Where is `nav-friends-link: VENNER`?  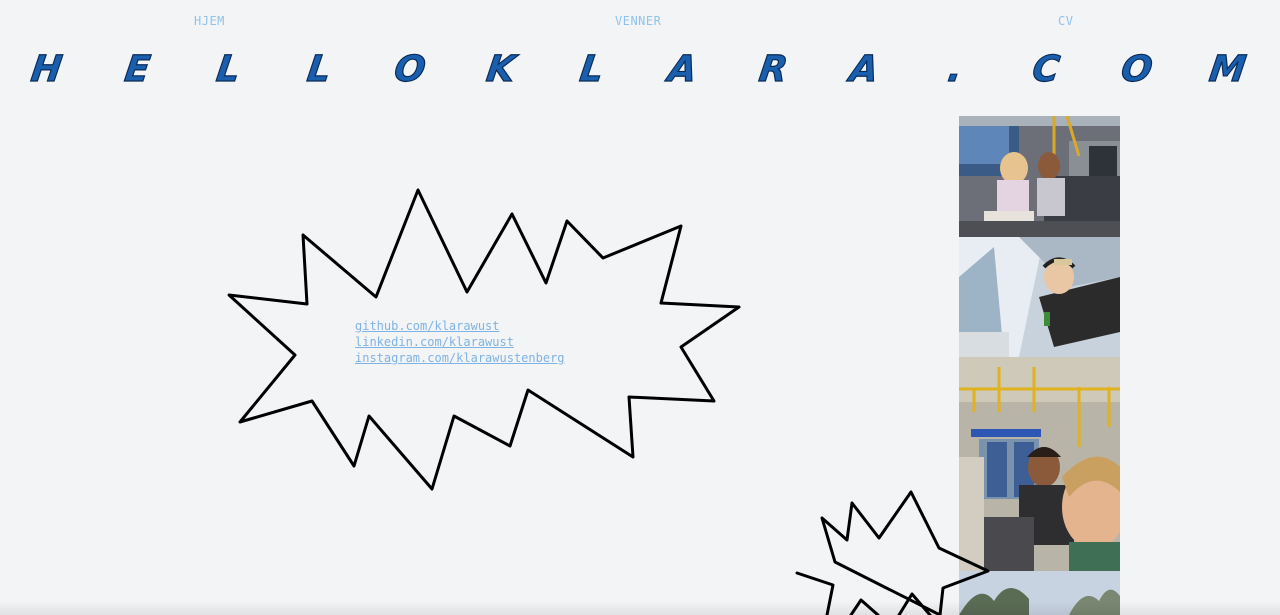
nav-friends-link: VENNER is located at coordinates (638, 21).